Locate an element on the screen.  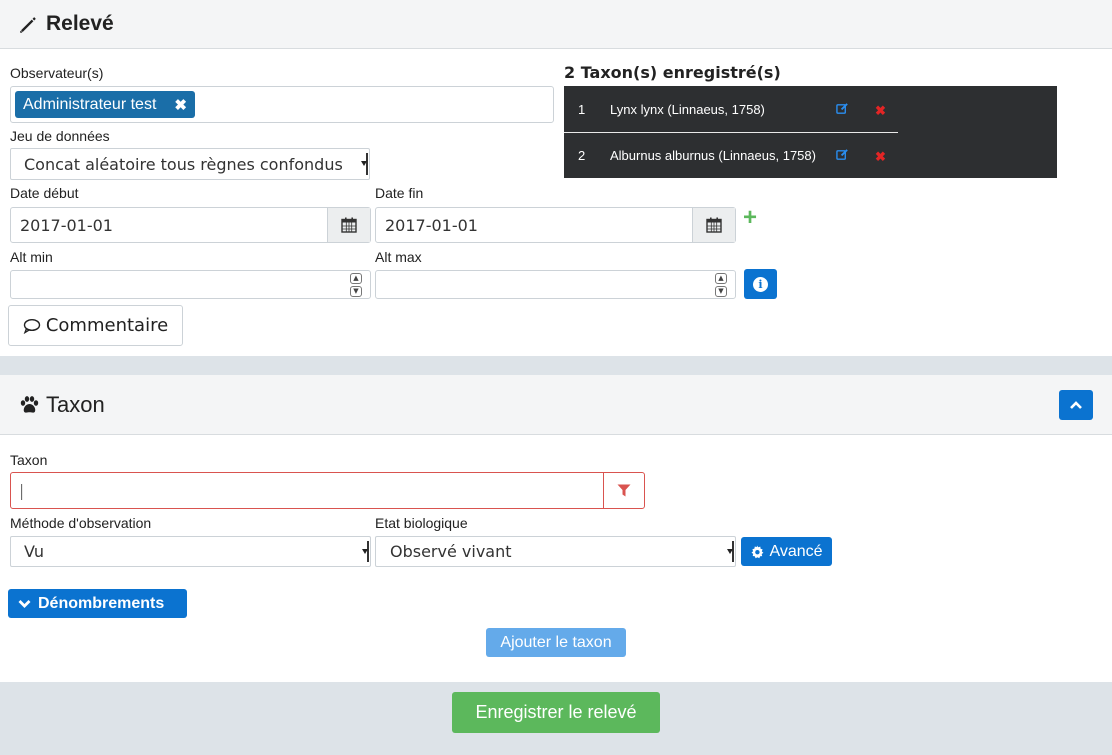
gear-icon is located at coordinates (757, 551).